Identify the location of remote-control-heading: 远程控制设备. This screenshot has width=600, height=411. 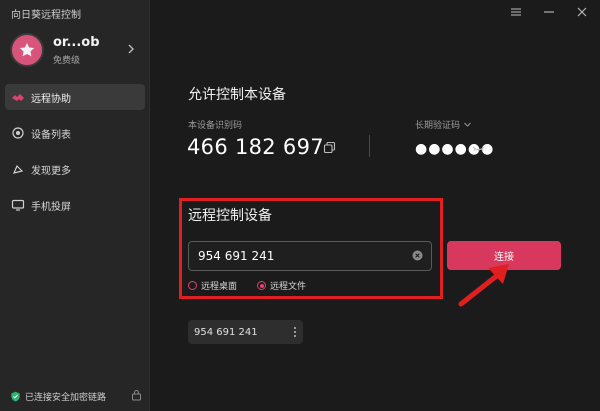
(230, 216).